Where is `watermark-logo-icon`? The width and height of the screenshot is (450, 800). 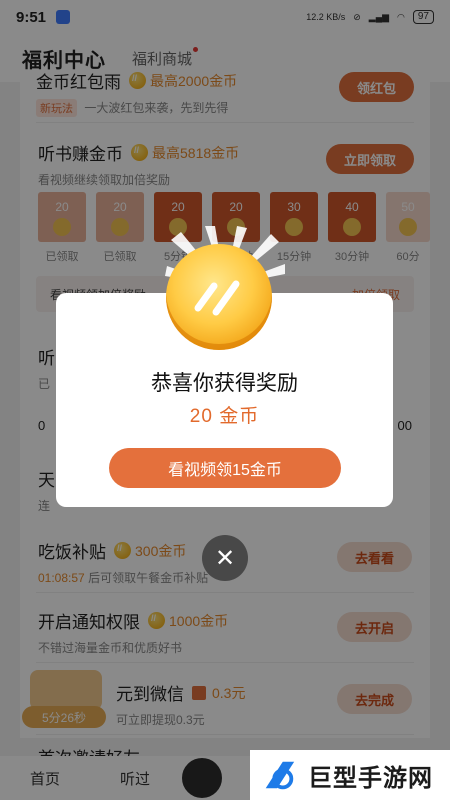
watermark-logo-icon is located at coordinates (280, 775).